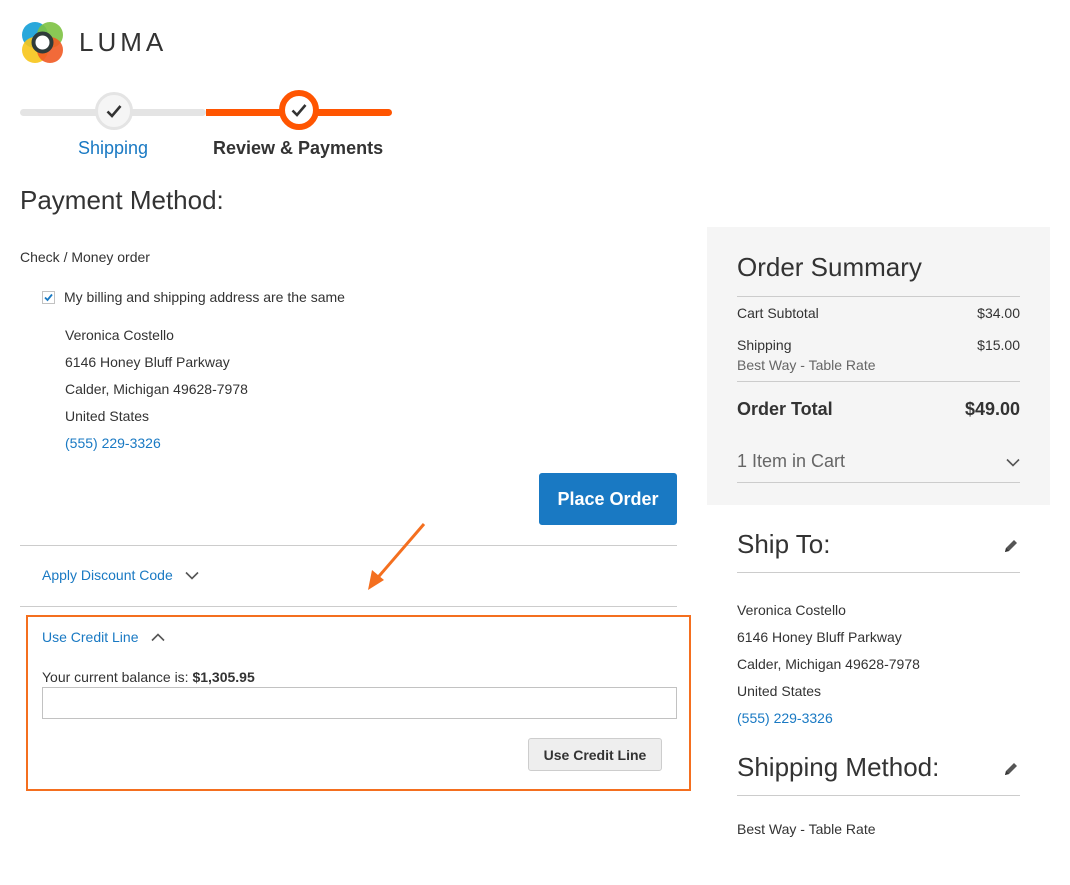 Image resolution: width=1070 pixels, height=885 pixels. Describe the element at coordinates (122, 200) in the screenshot. I see `payment-method-title: Payment Method:` at that location.